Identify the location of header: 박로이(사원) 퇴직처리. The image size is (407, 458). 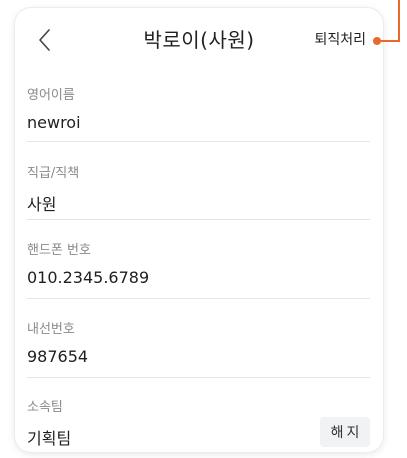
(199, 39).